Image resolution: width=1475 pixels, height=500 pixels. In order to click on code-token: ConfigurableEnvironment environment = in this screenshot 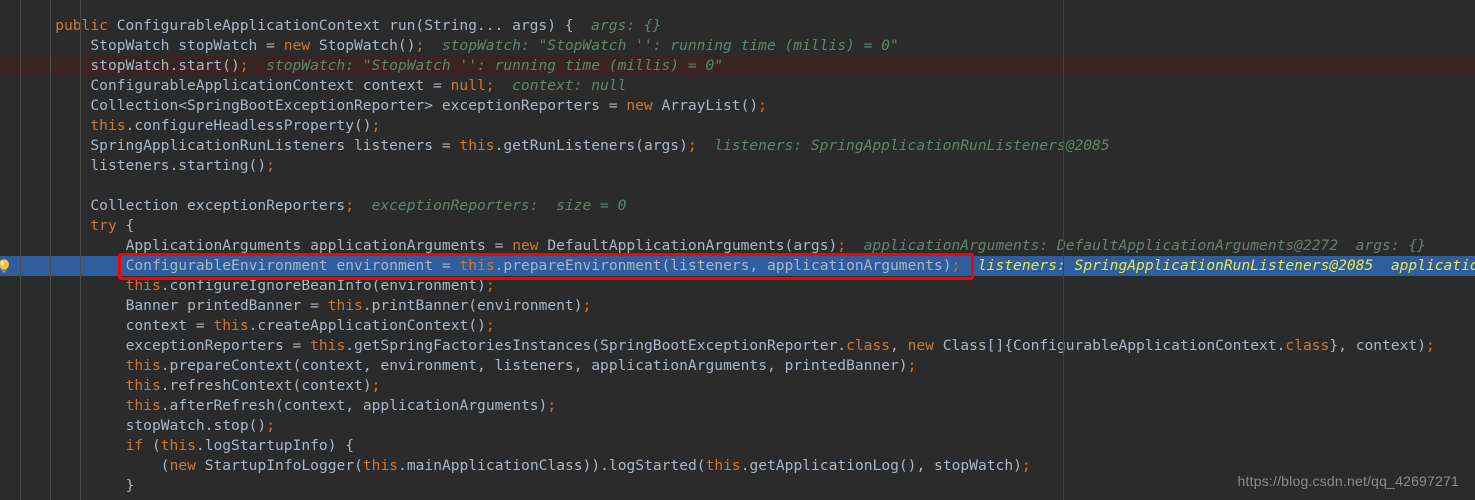, I will do `click(292, 265)`.